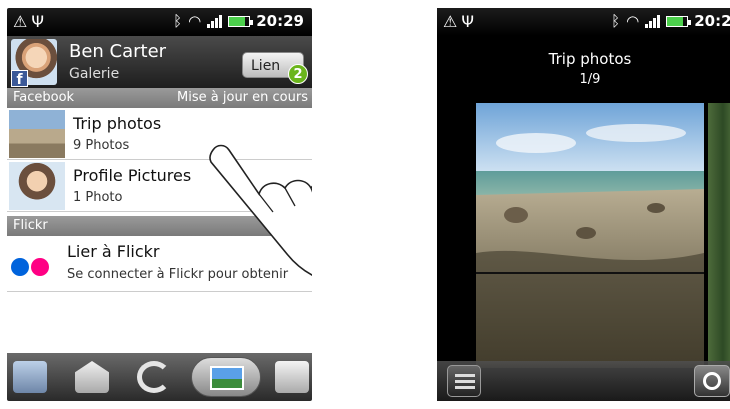 The width and height of the screenshot is (730, 409). I want to click on profile-name: Ben Carter, so click(118, 51).